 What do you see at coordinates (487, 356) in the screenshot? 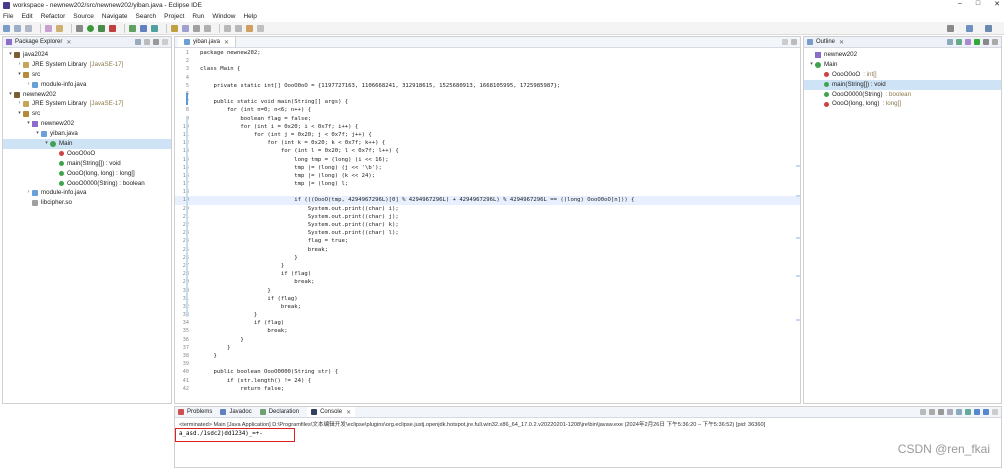
I see `code-line: 38 }` at bounding box center [487, 356].